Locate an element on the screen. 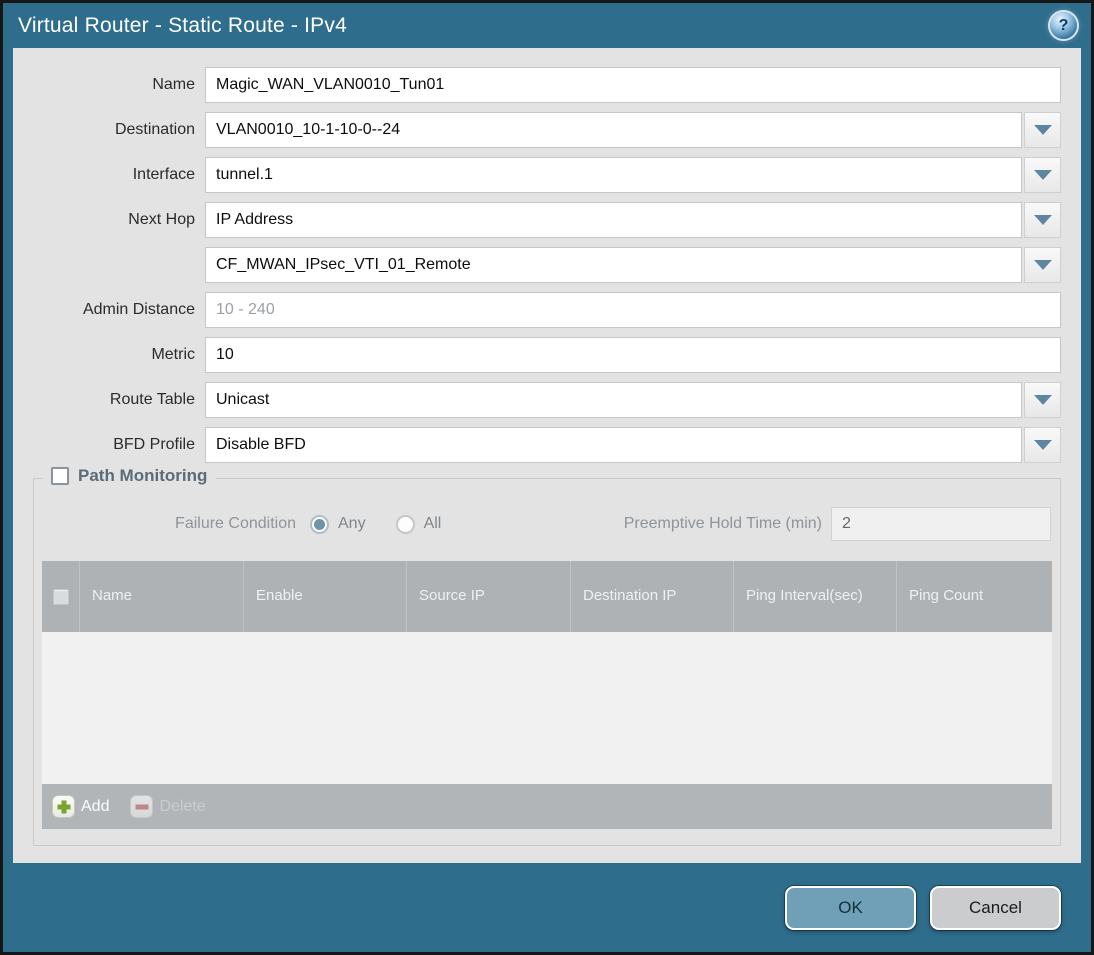 This screenshot has width=1094, height=955. route-table-input is located at coordinates (613, 400).